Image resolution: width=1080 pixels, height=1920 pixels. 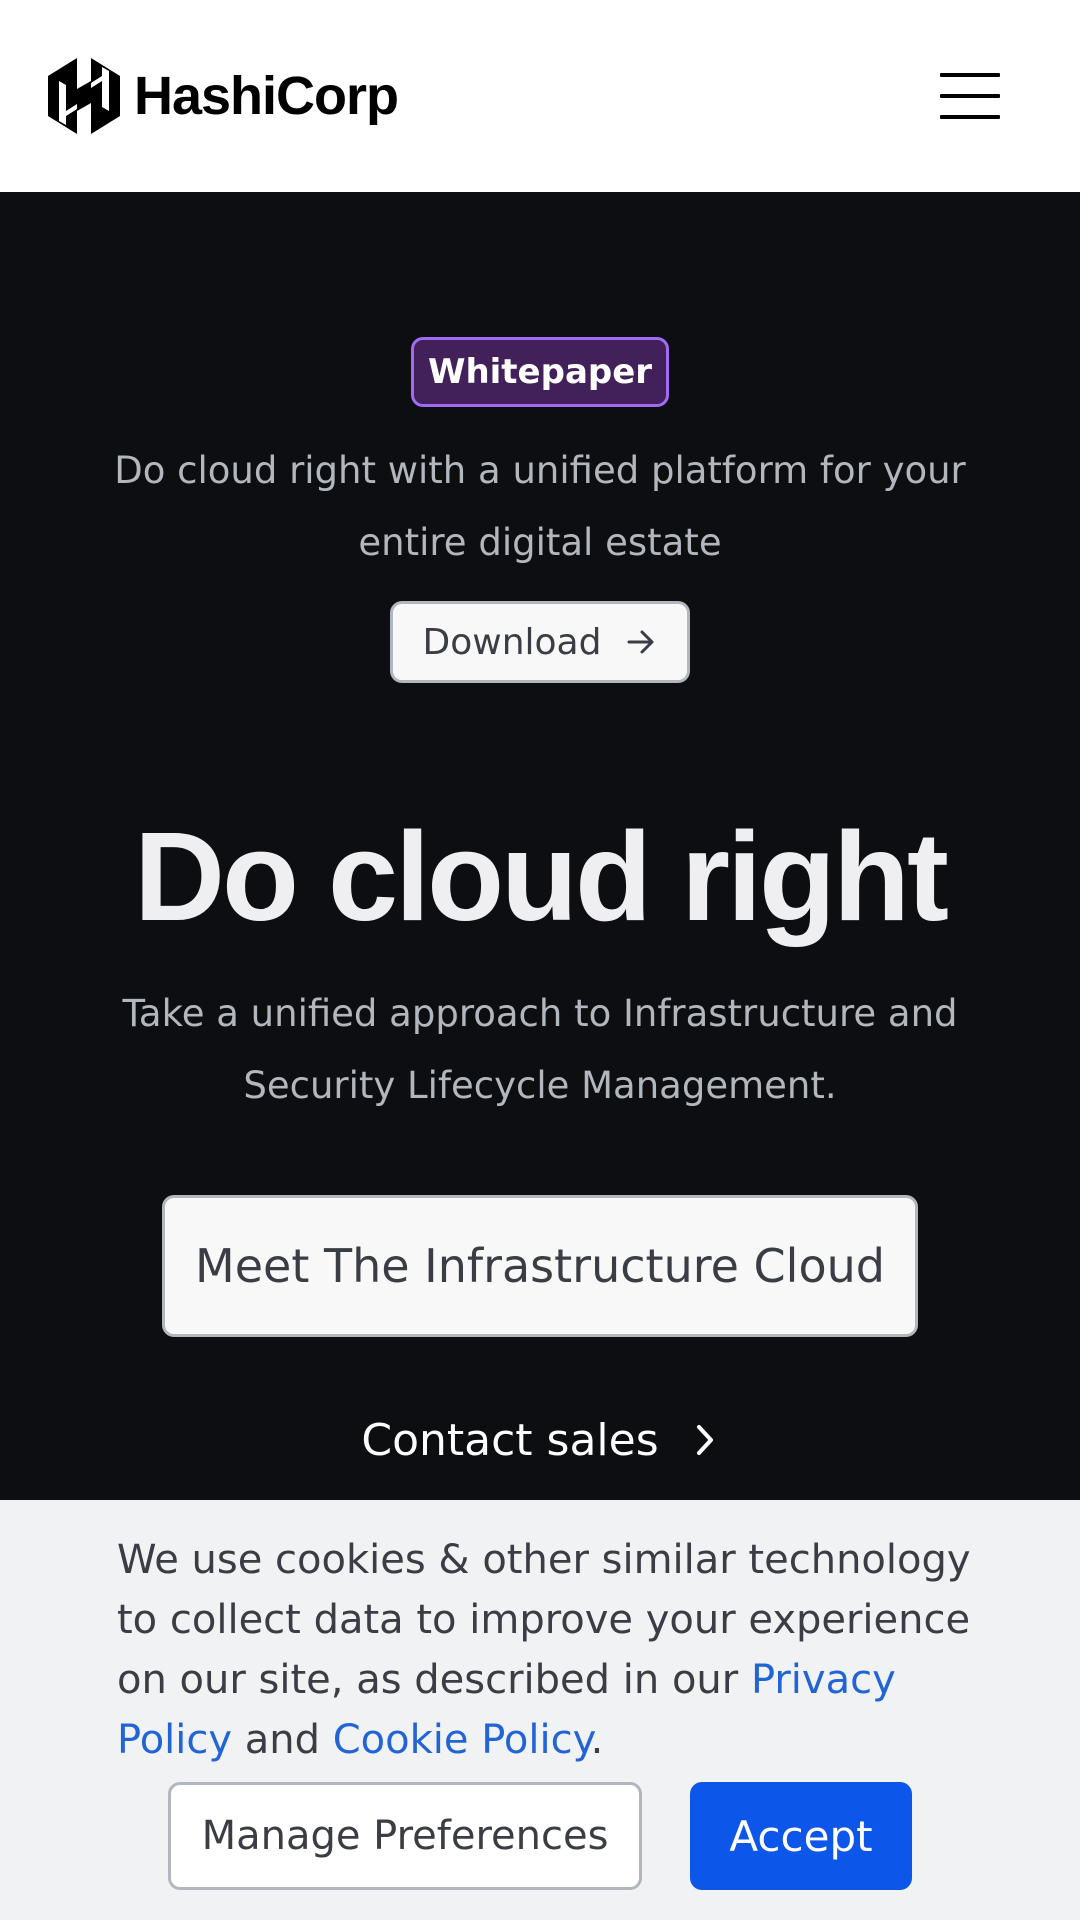 I want to click on download-button: Download, so click(x=540, y=642).